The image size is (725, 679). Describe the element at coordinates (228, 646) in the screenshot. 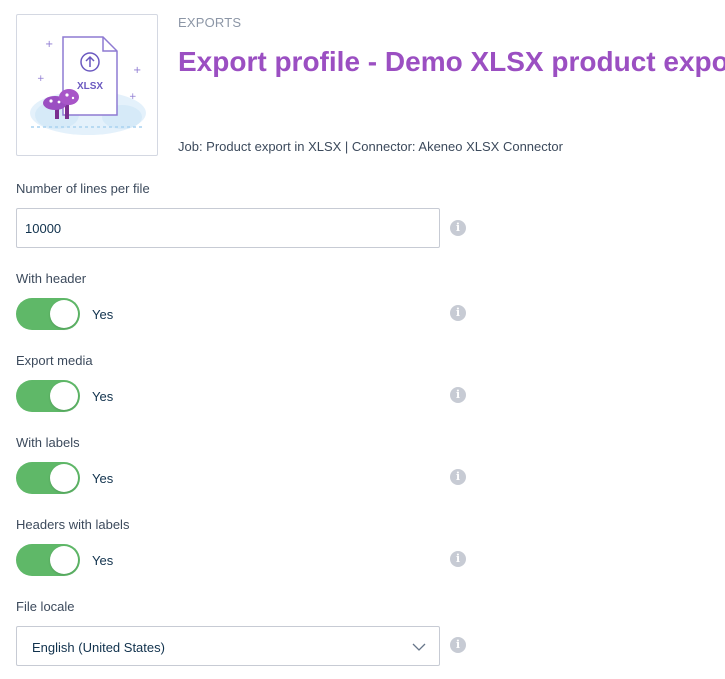

I see `file-locale-select: English (United States)` at that location.